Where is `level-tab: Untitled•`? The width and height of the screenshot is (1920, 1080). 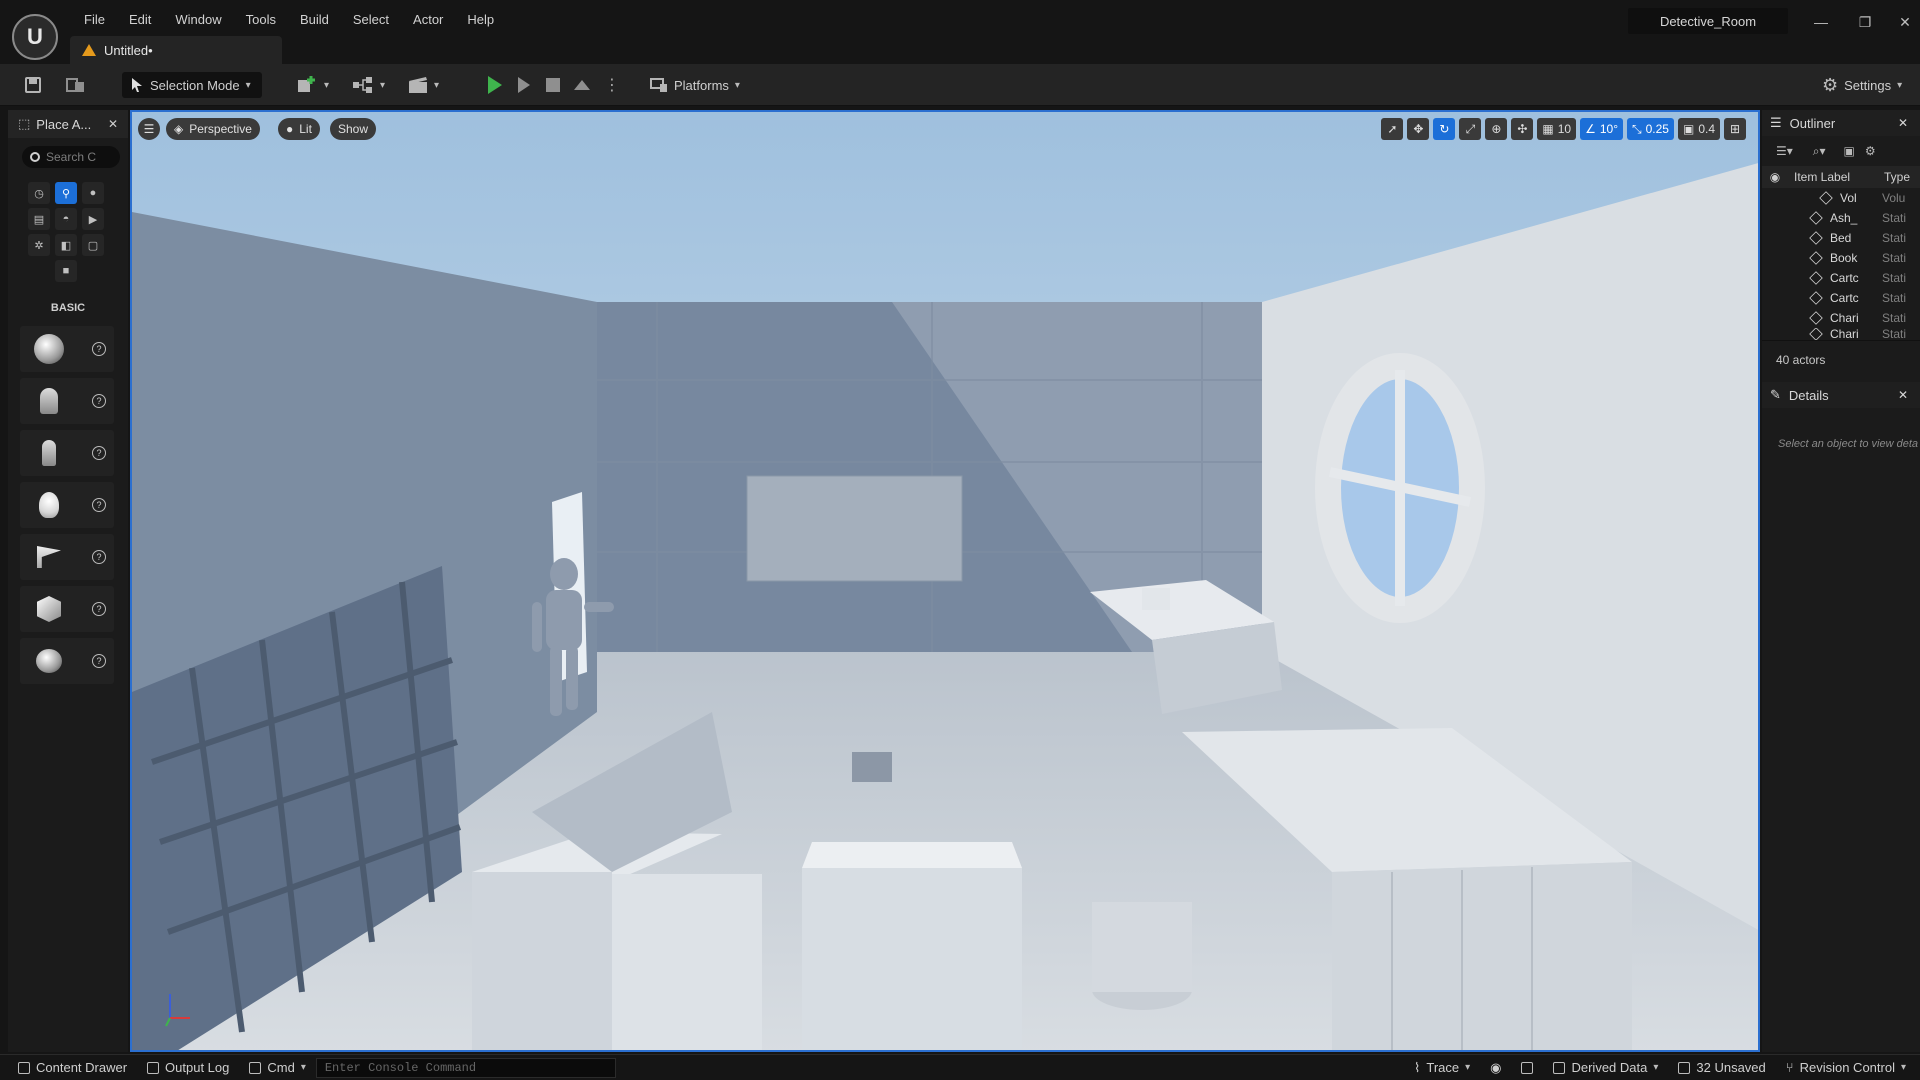
level-tab: Untitled• is located at coordinates (176, 50).